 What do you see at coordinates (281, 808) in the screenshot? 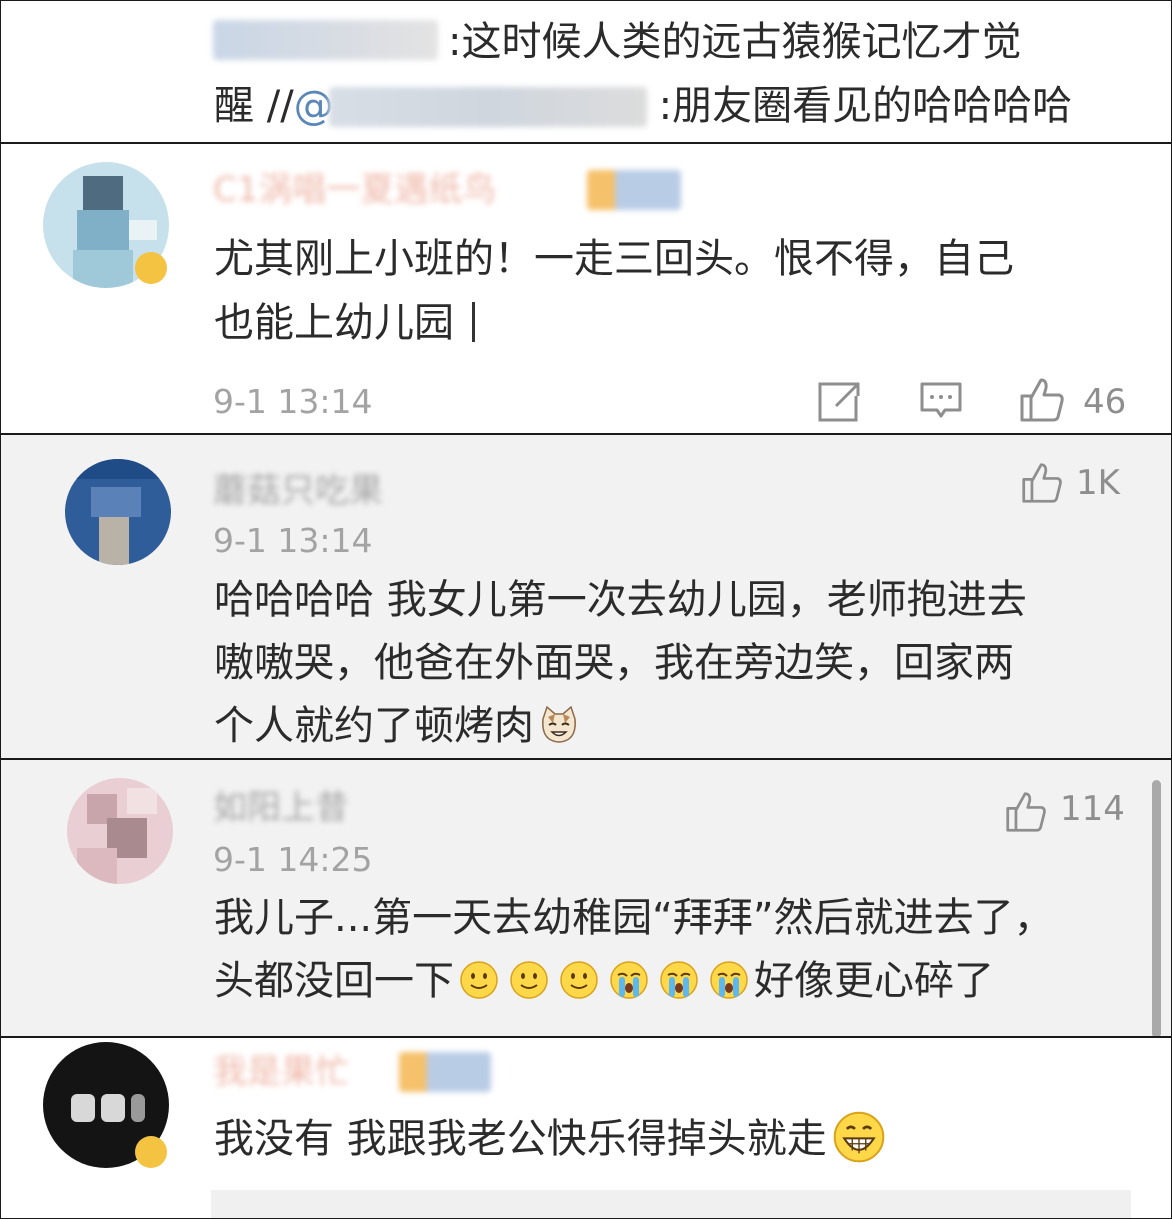
I see `username: 如阳上昔` at bounding box center [281, 808].